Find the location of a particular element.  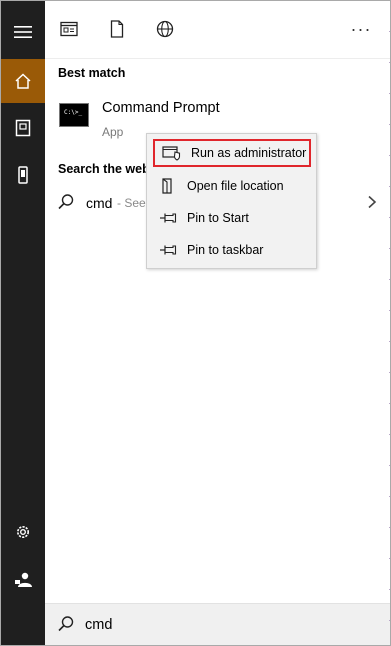

search-web-heading: Search the web is located at coordinates (104, 169).